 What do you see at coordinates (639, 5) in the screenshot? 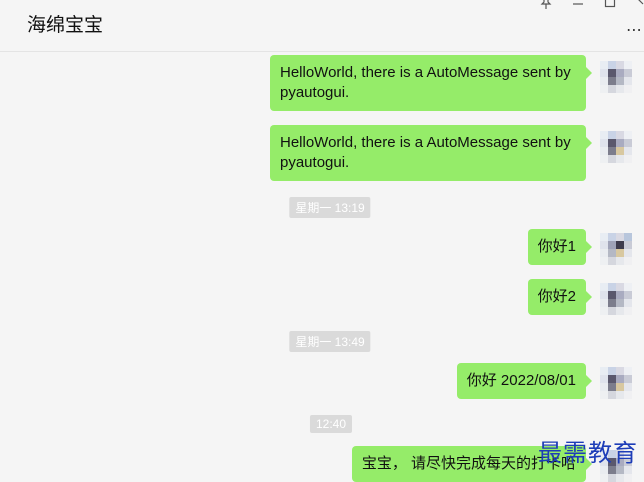
I see `close-icon` at bounding box center [639, 5].